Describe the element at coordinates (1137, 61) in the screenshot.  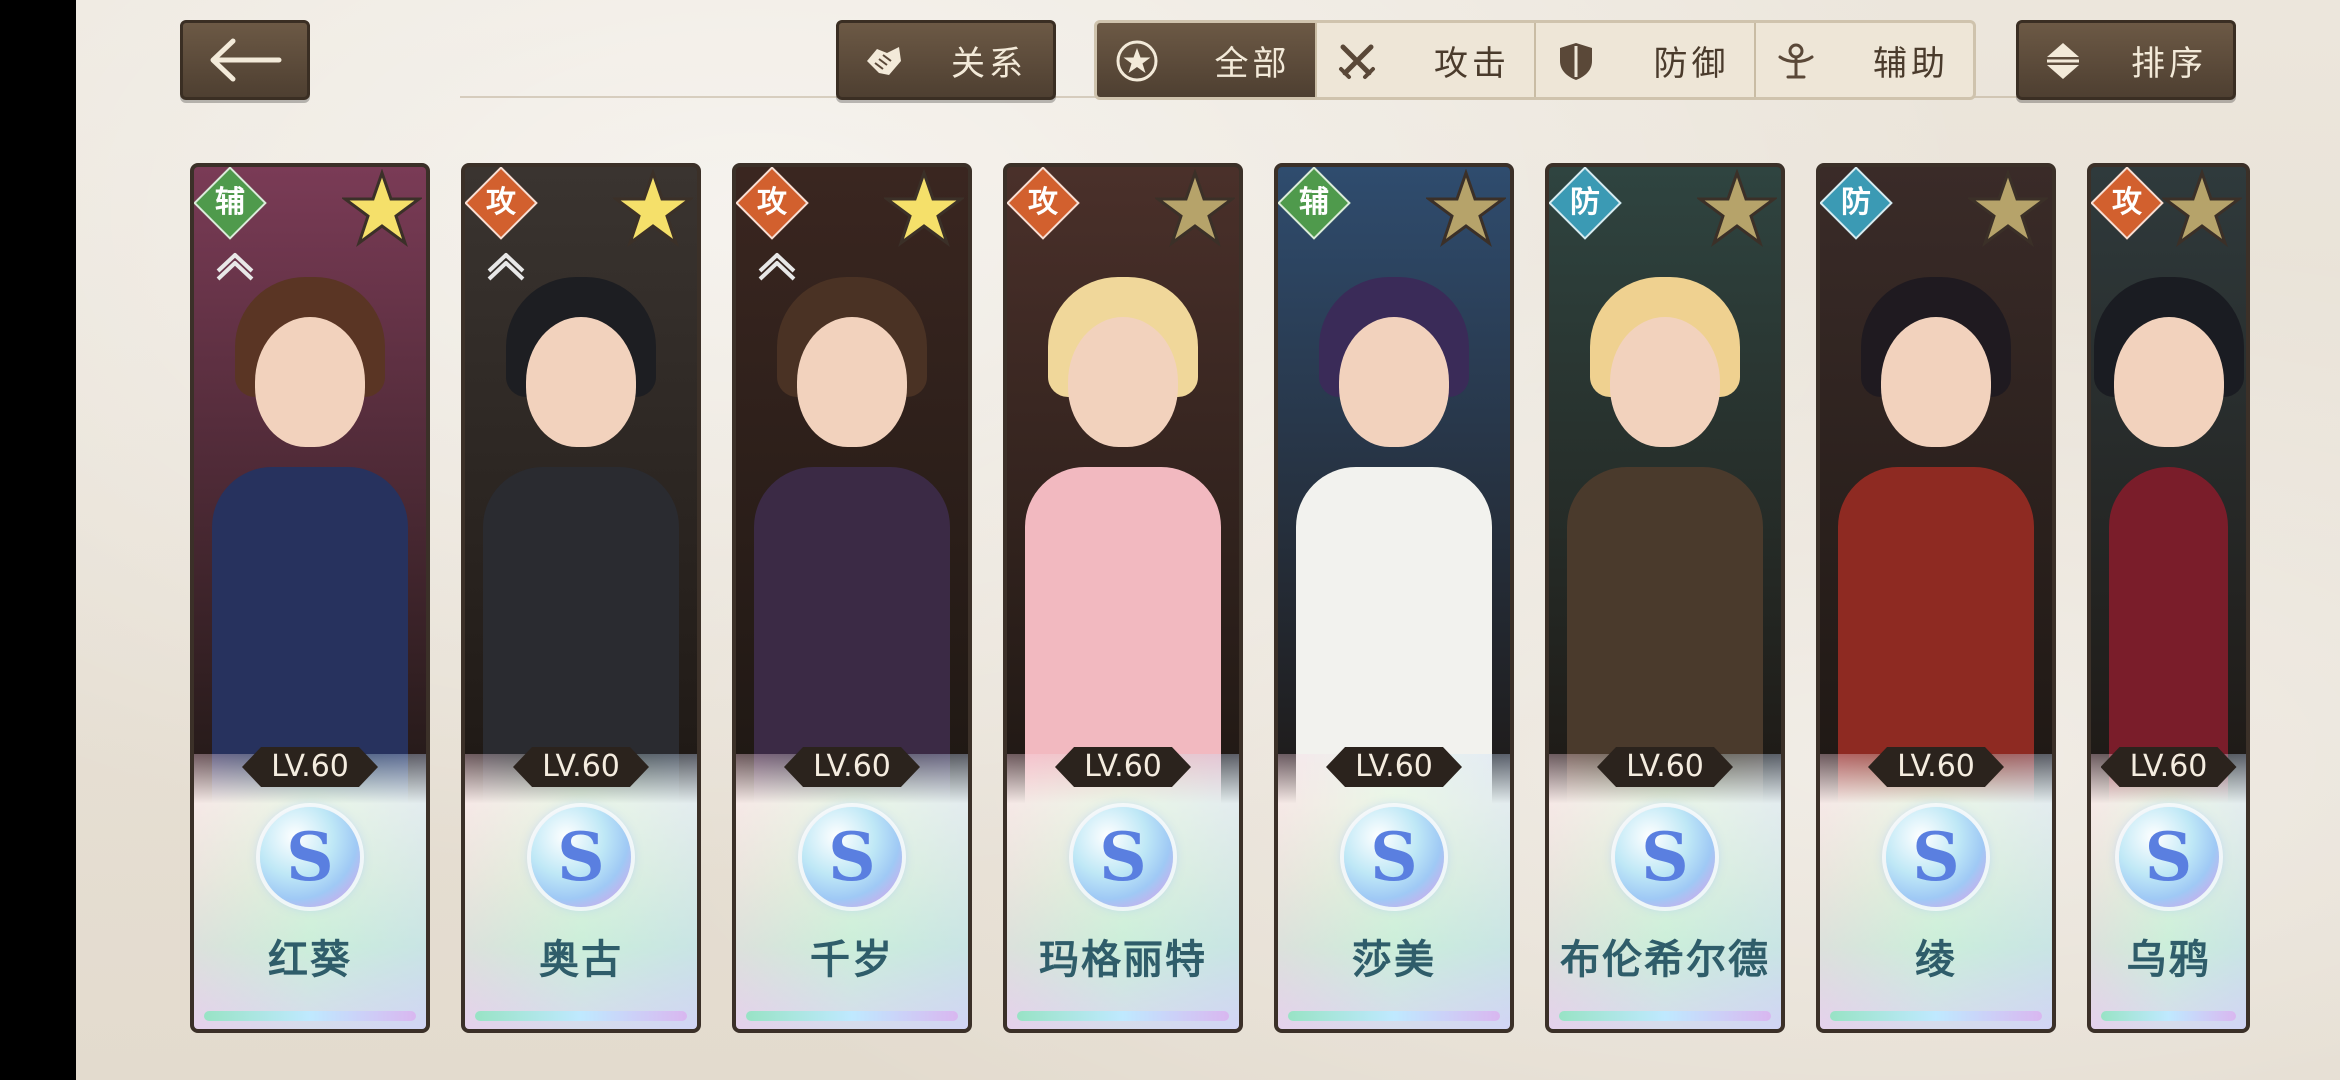
I see `star-circle-icon` at that location.